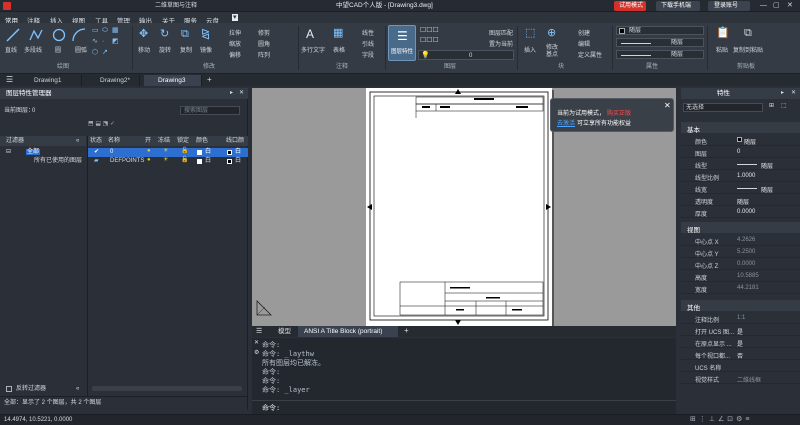 The height and width of the screenshot is (425, 800). What do you see at coordinates (660, 30) in the screenshot?
I see `color-dropdown: 随层` at bounding box center [660, 30].